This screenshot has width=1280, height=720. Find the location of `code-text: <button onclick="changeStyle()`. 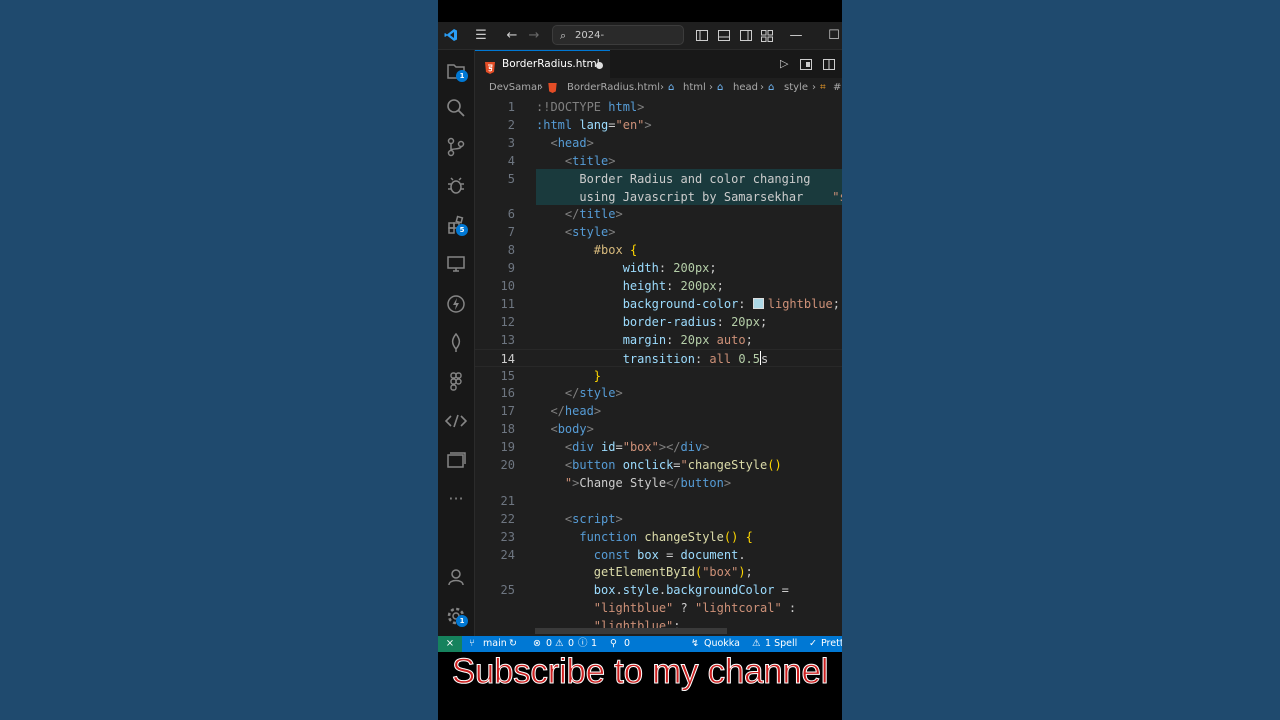

code-text: <button onclick="changeStyle() is located at coordinates (673, 465).